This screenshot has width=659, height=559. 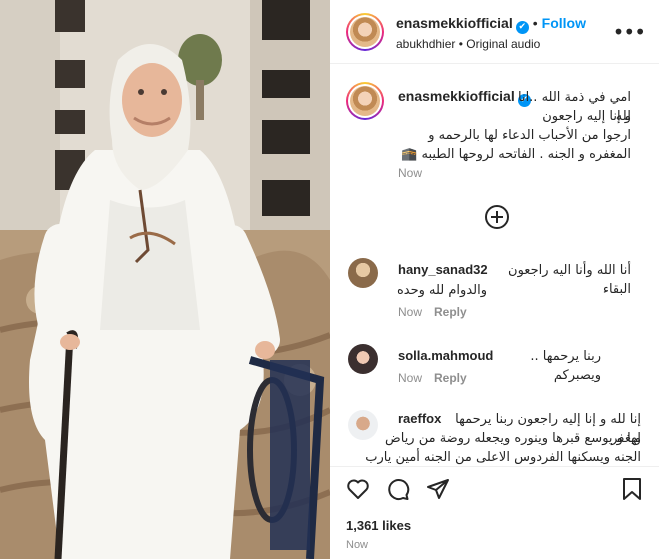 What do you see at coordinates (398, 489) in the screenshot?
I see `comment-icon` at bounding box center [398, 489].